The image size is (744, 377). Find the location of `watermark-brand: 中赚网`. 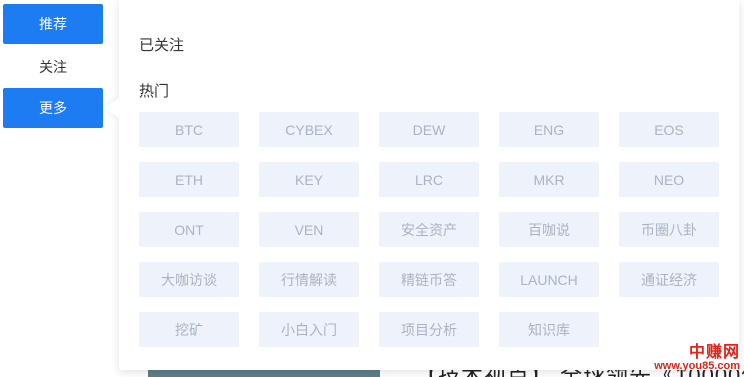

watermark-brand: 中赚网 is located at coordinates (714, 352).